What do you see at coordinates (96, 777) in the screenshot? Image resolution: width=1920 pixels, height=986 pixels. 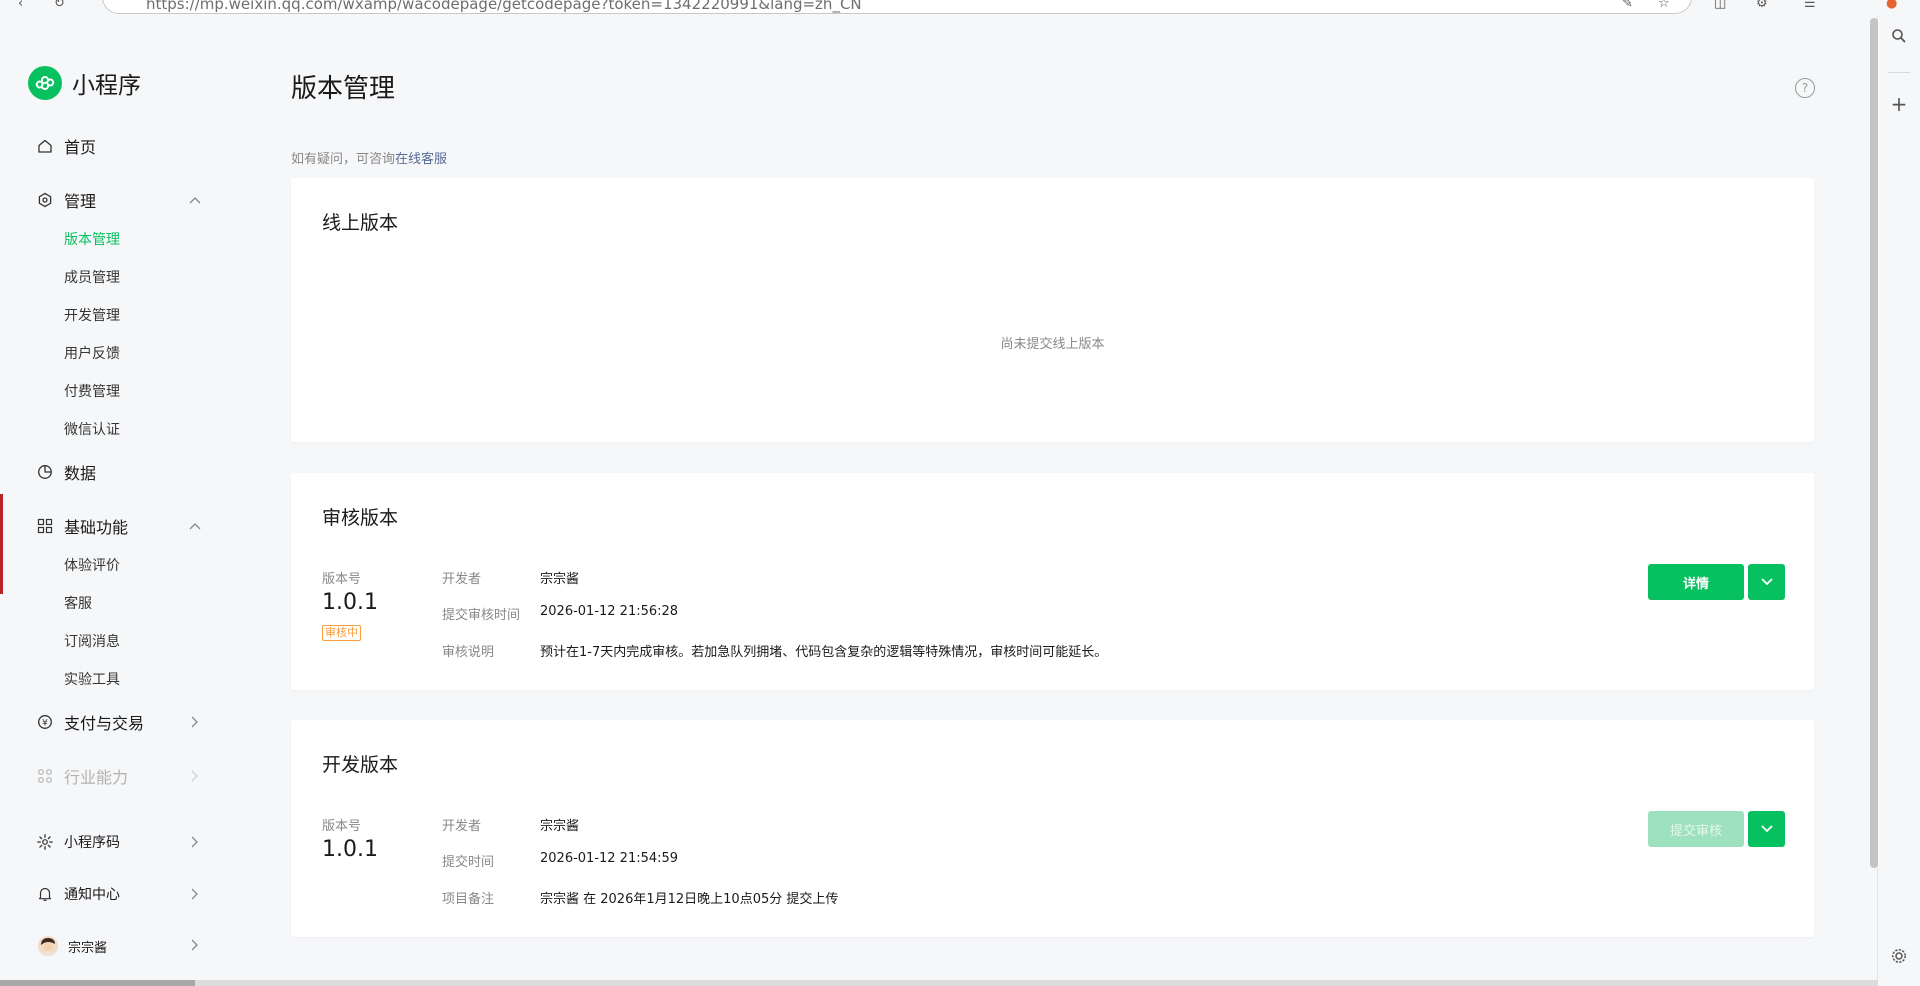 I see `nav-industry-label: 行业能力` at bounding box center [96, 777].